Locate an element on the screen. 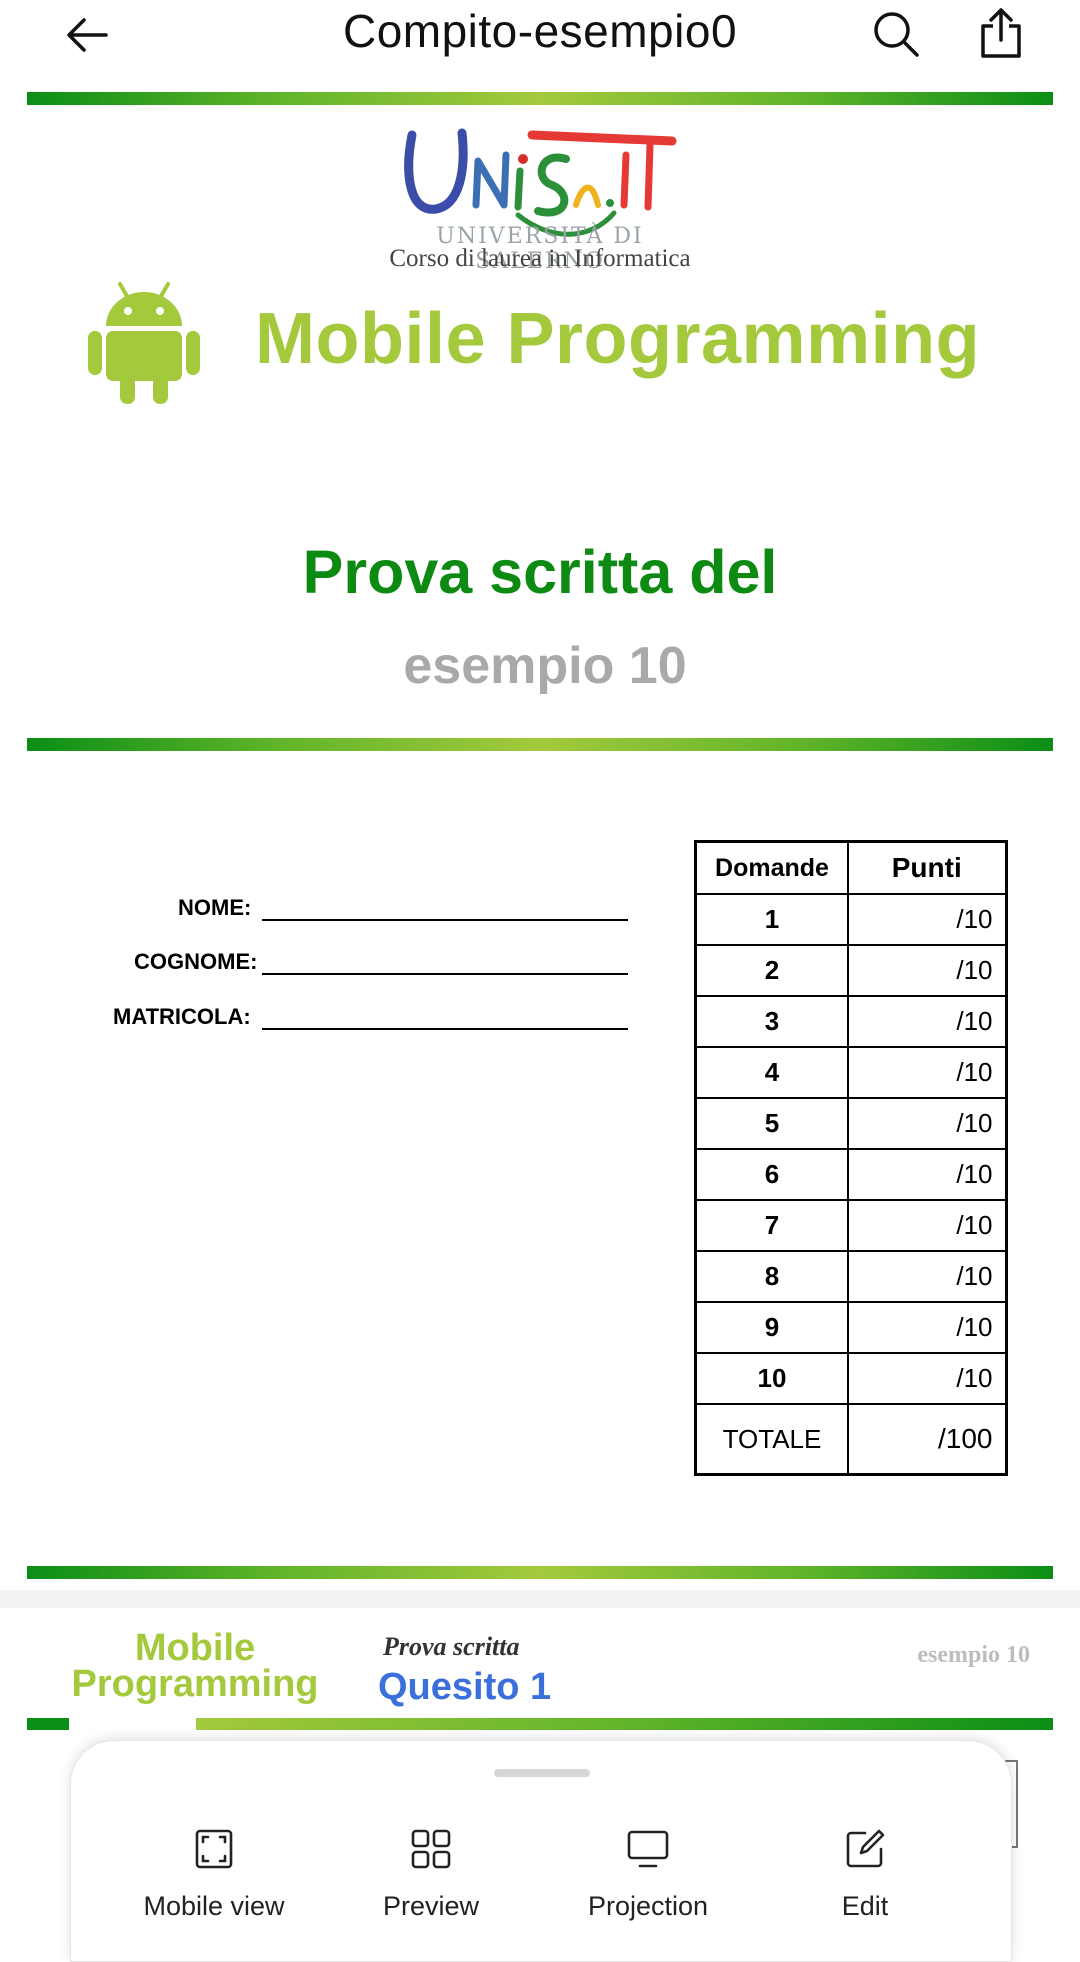  top-divider is located at coordinates (540, 98).